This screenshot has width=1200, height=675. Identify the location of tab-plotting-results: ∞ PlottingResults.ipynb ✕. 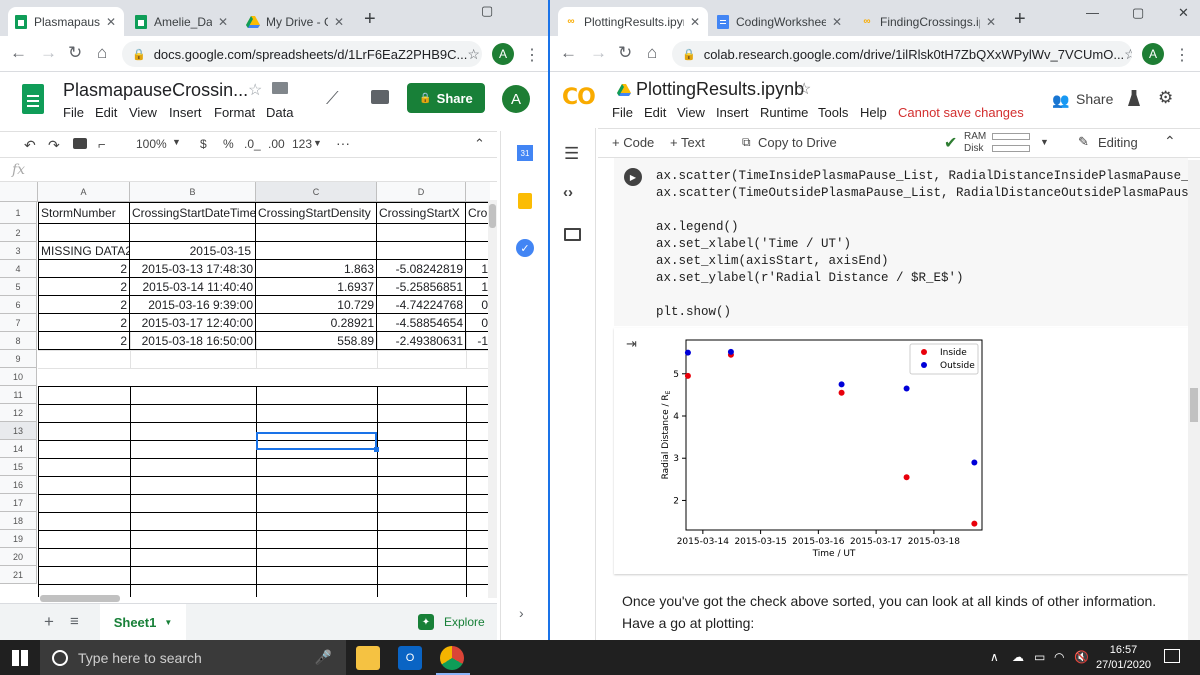
(633, 21).